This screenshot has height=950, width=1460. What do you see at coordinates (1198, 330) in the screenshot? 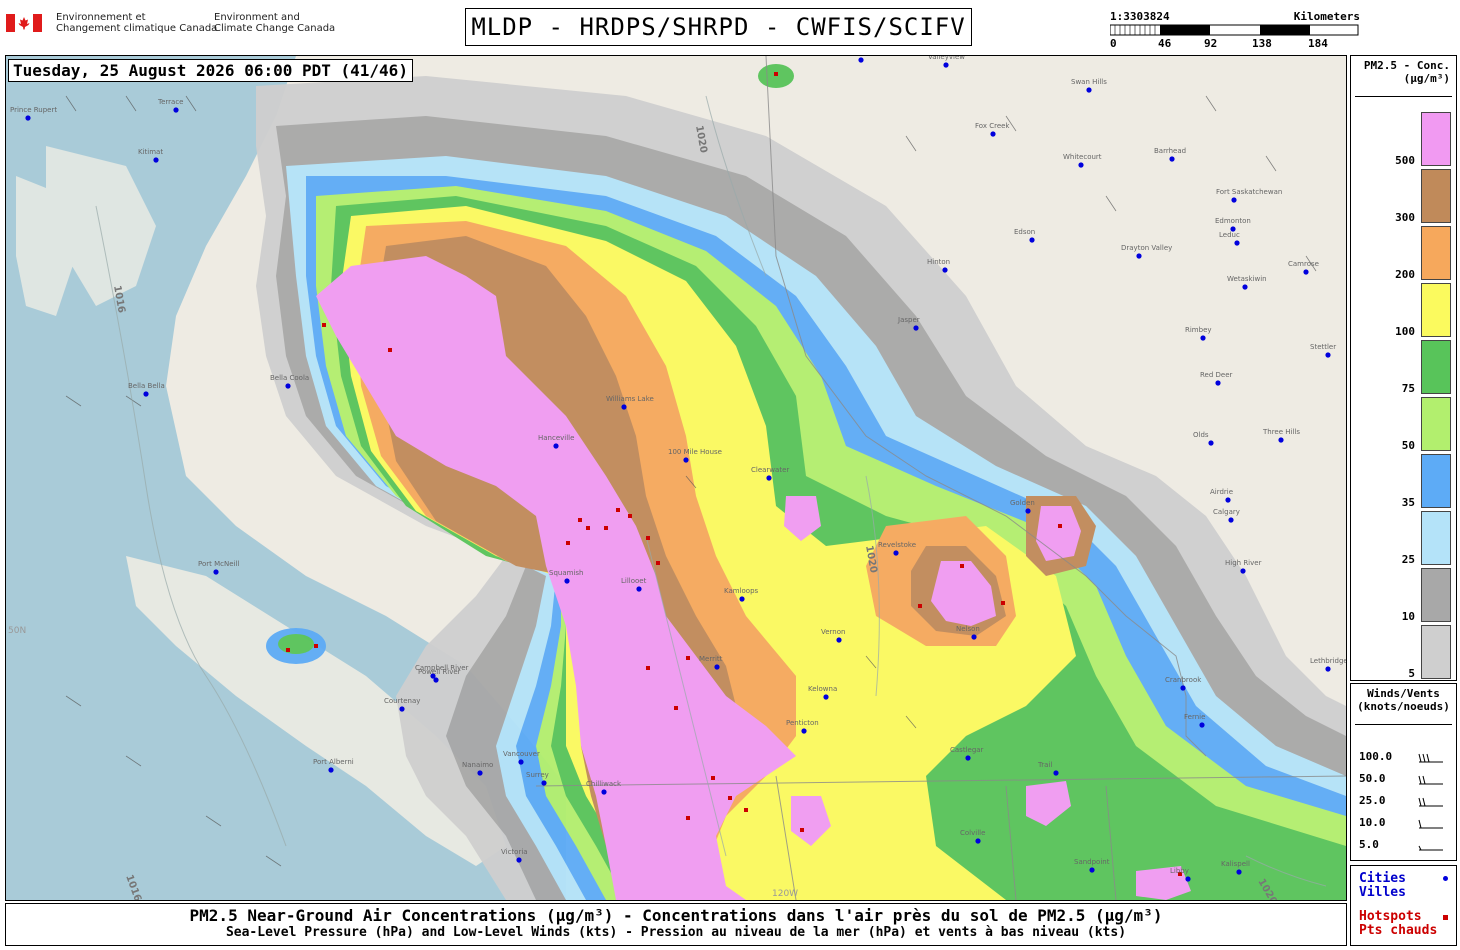
I see `city-label: Rimbey` at bounding box center [1198, 330].